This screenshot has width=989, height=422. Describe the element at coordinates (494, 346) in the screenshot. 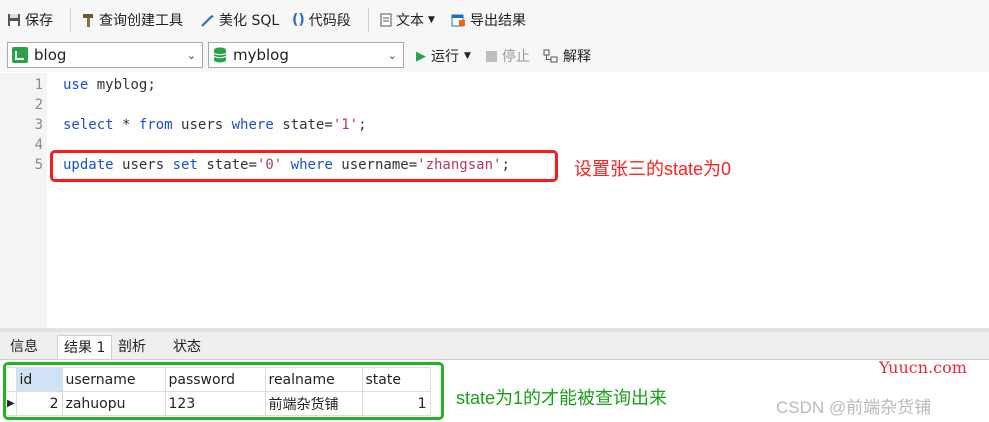

I see `result-tabs: 信息 结果 1 剖析 状态` at that location.